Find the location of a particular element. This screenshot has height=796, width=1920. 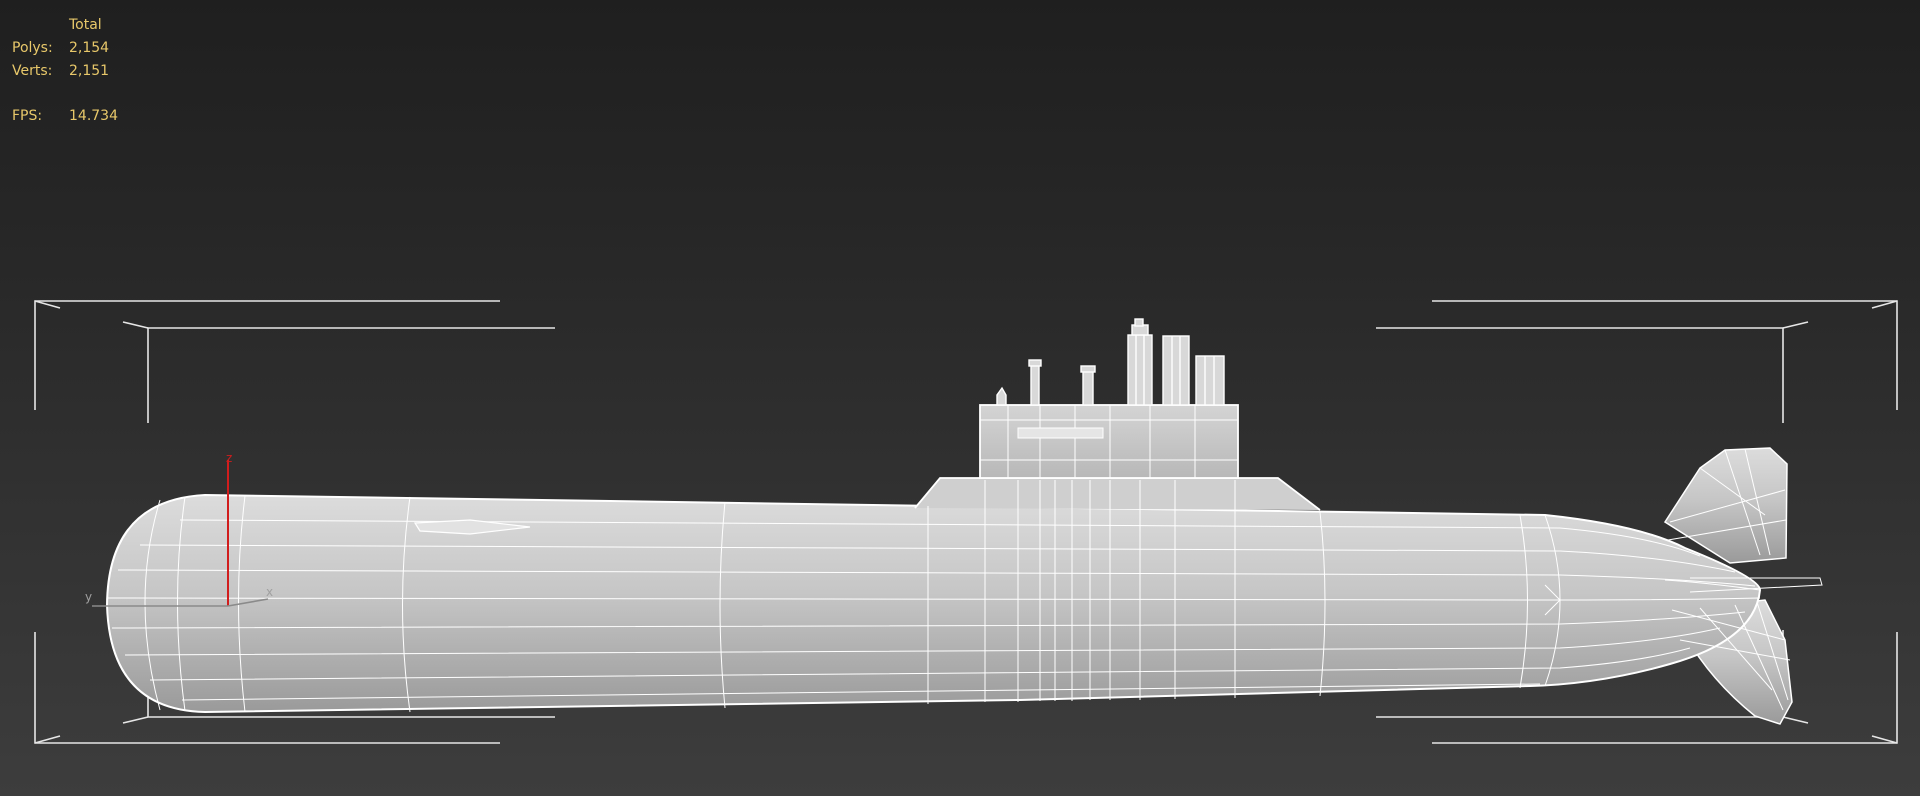

x-axis-label: x is located at coordinates (269, 592).